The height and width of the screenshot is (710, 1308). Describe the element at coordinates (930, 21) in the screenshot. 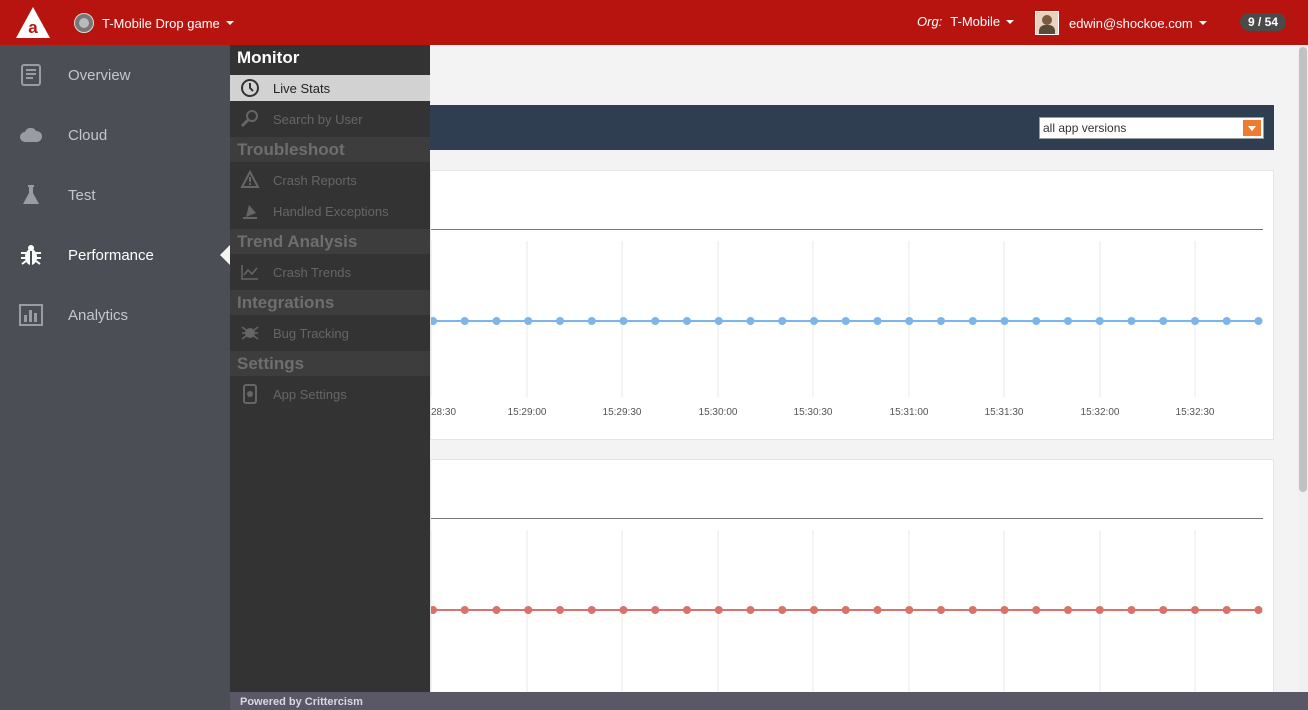

I see `org-label: Org:` at that location.